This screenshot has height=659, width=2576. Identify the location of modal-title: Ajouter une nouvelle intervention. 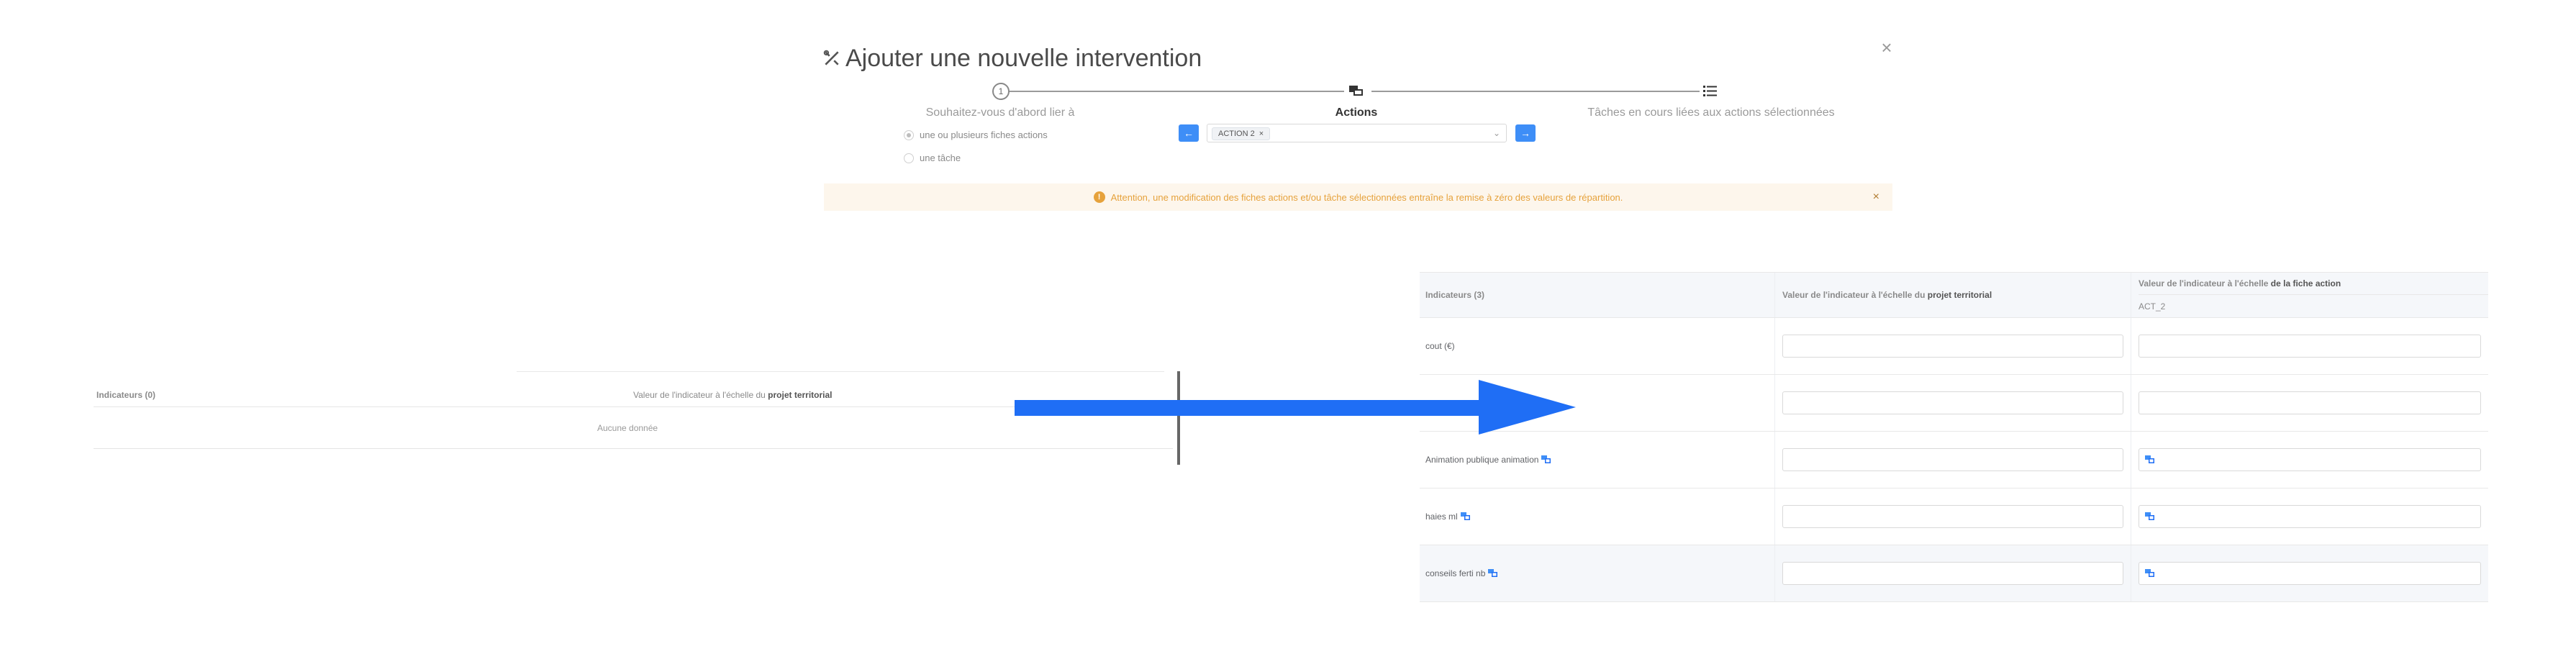
(1012, 58).